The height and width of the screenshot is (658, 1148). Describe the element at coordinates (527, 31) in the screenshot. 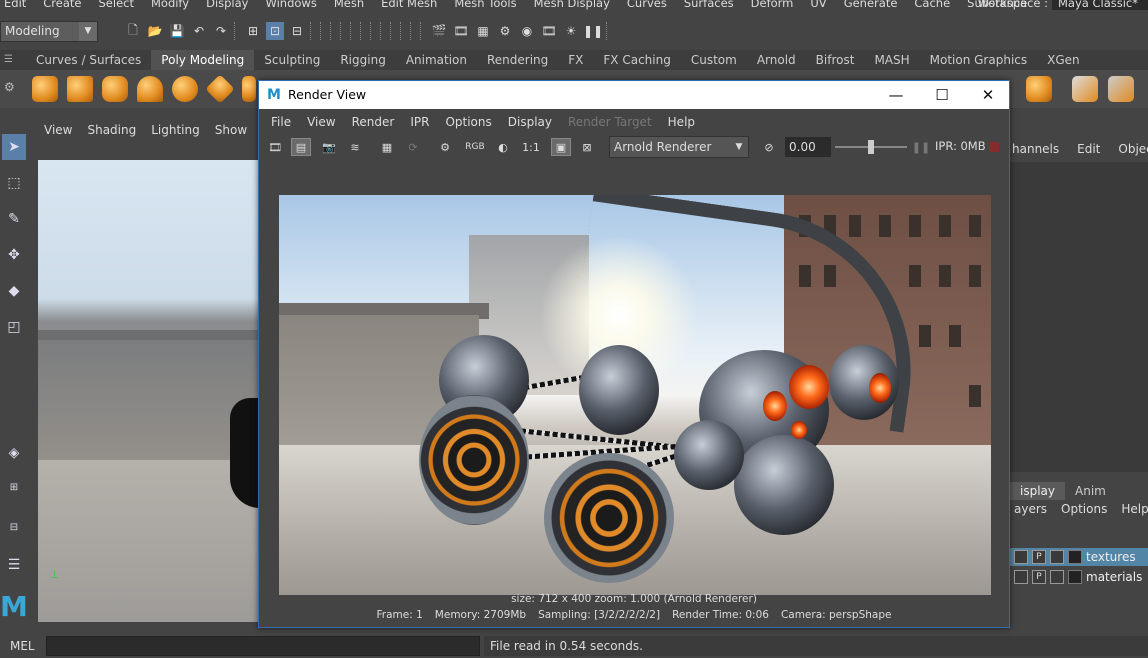

I see `hypershade-icon: ◉` at that location.